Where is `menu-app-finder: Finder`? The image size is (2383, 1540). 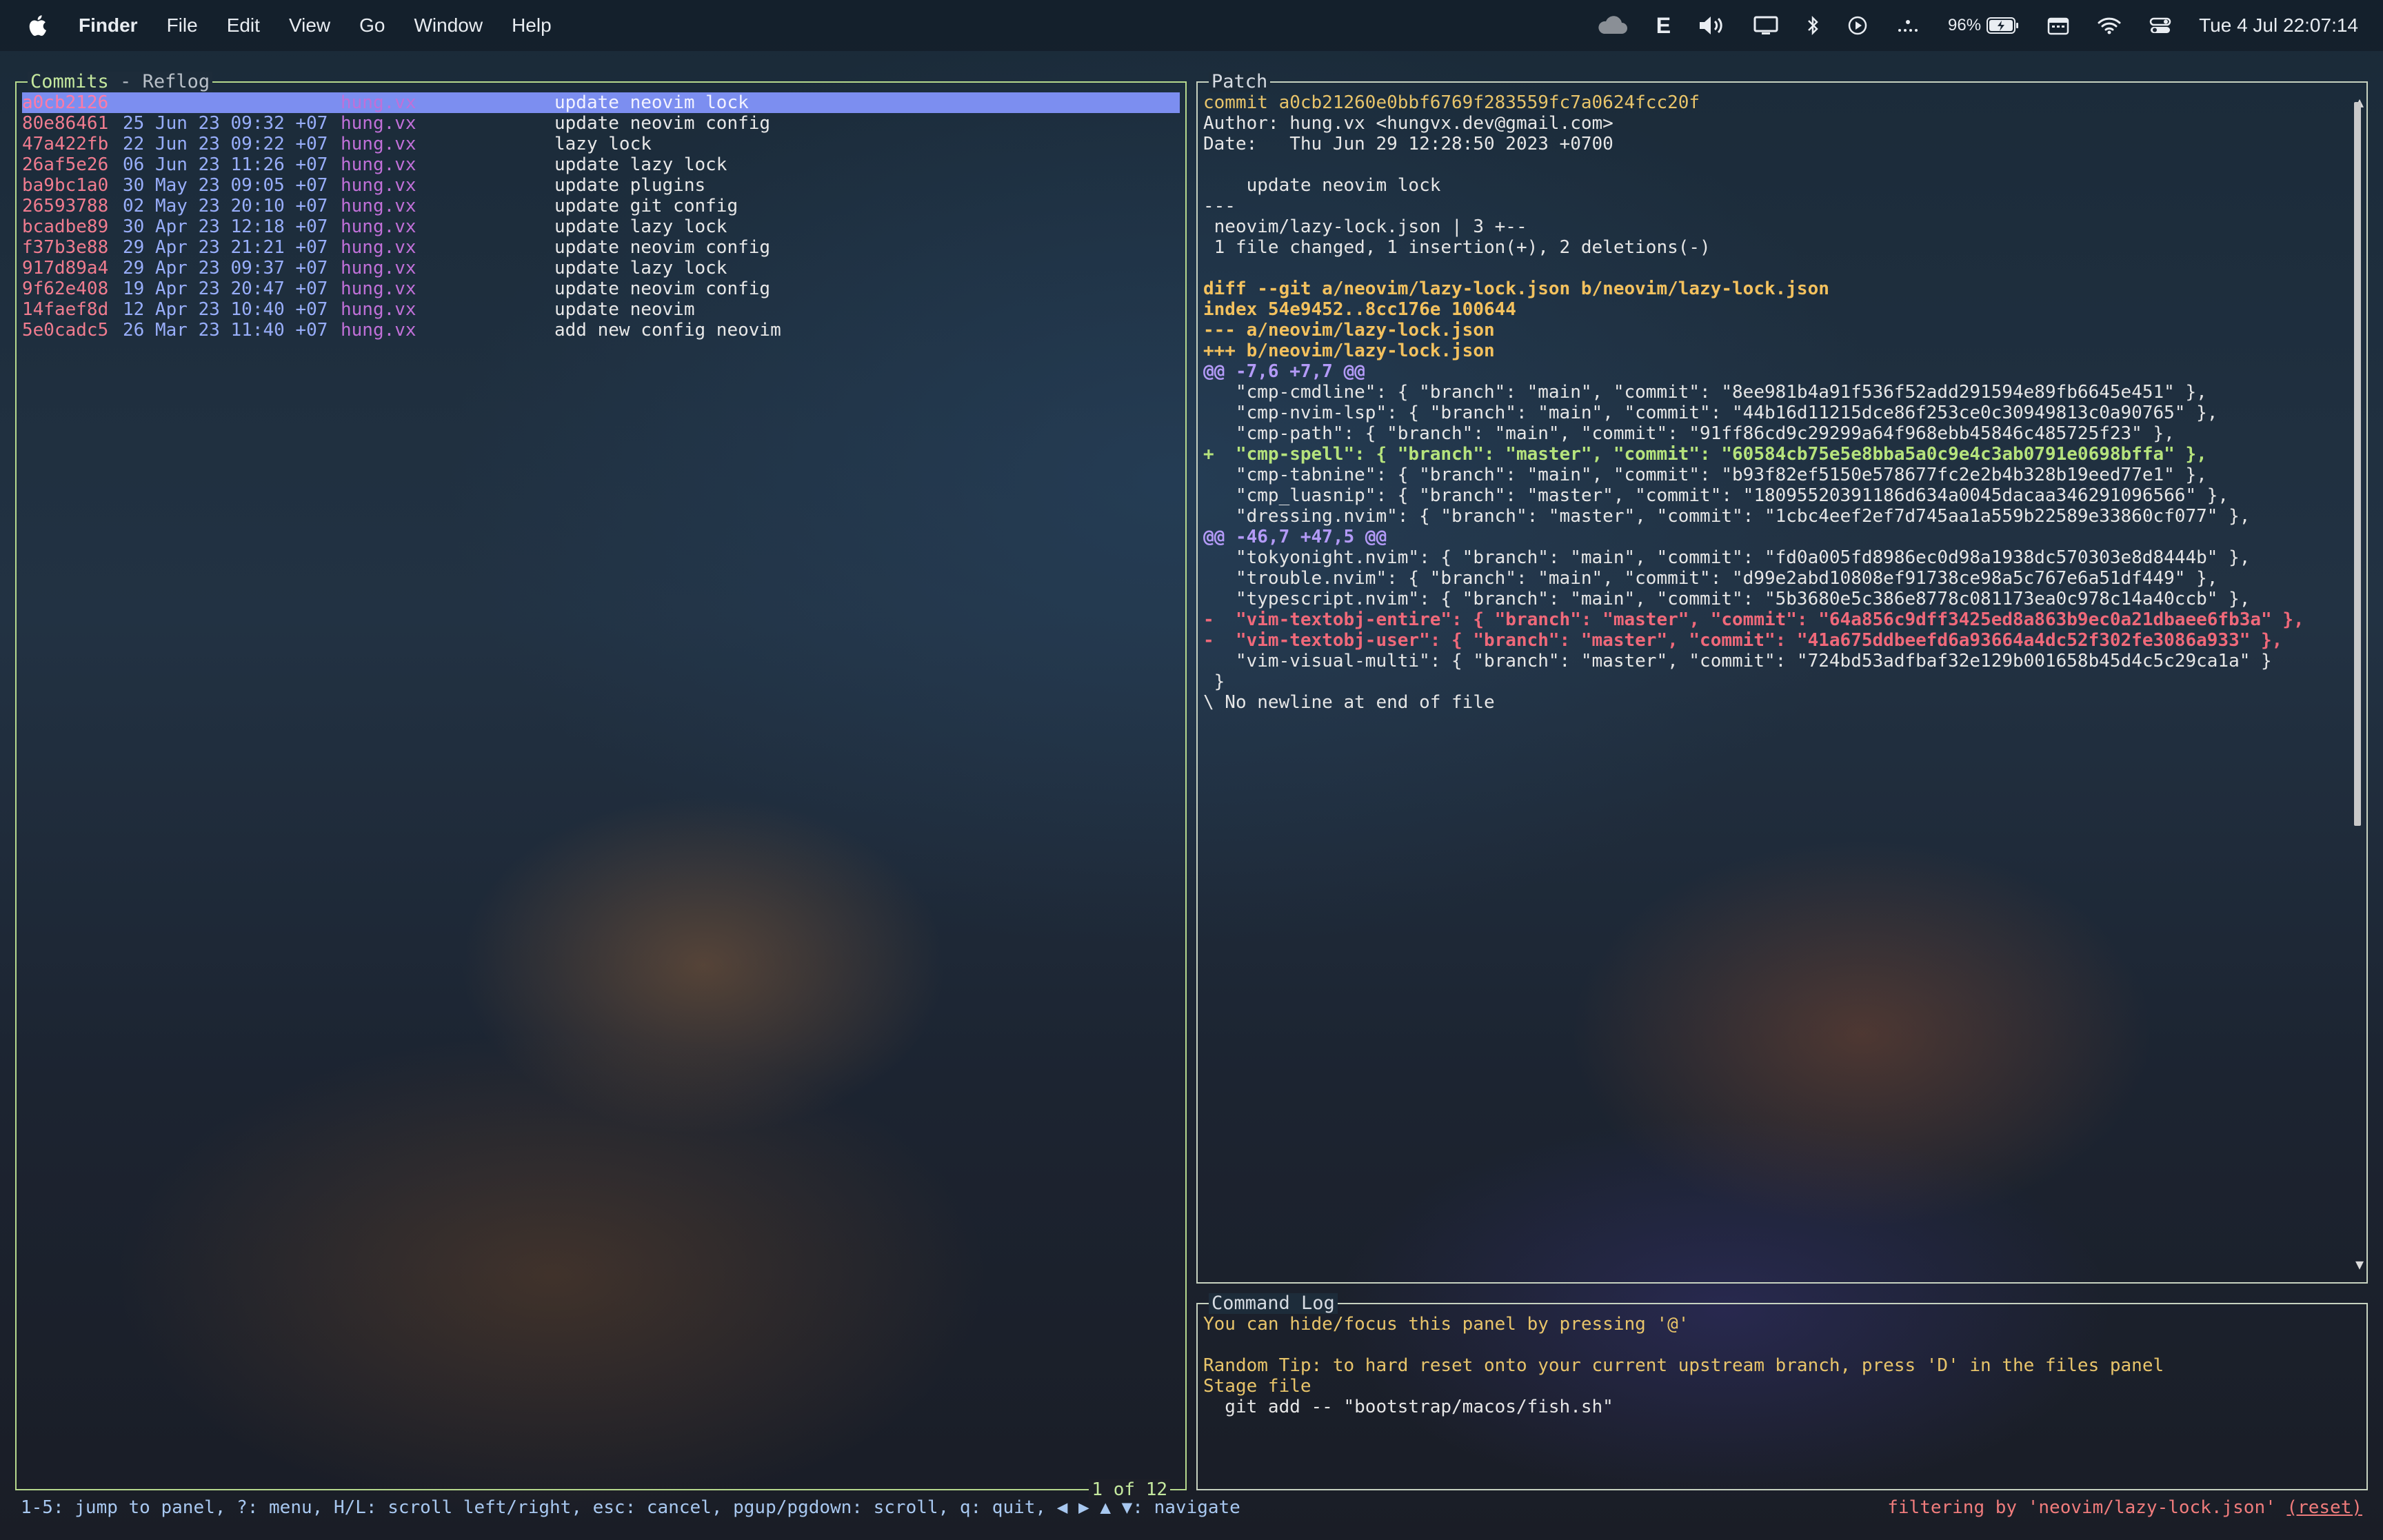 menu-app-finder: Finder is located at coordinates (108, 26).